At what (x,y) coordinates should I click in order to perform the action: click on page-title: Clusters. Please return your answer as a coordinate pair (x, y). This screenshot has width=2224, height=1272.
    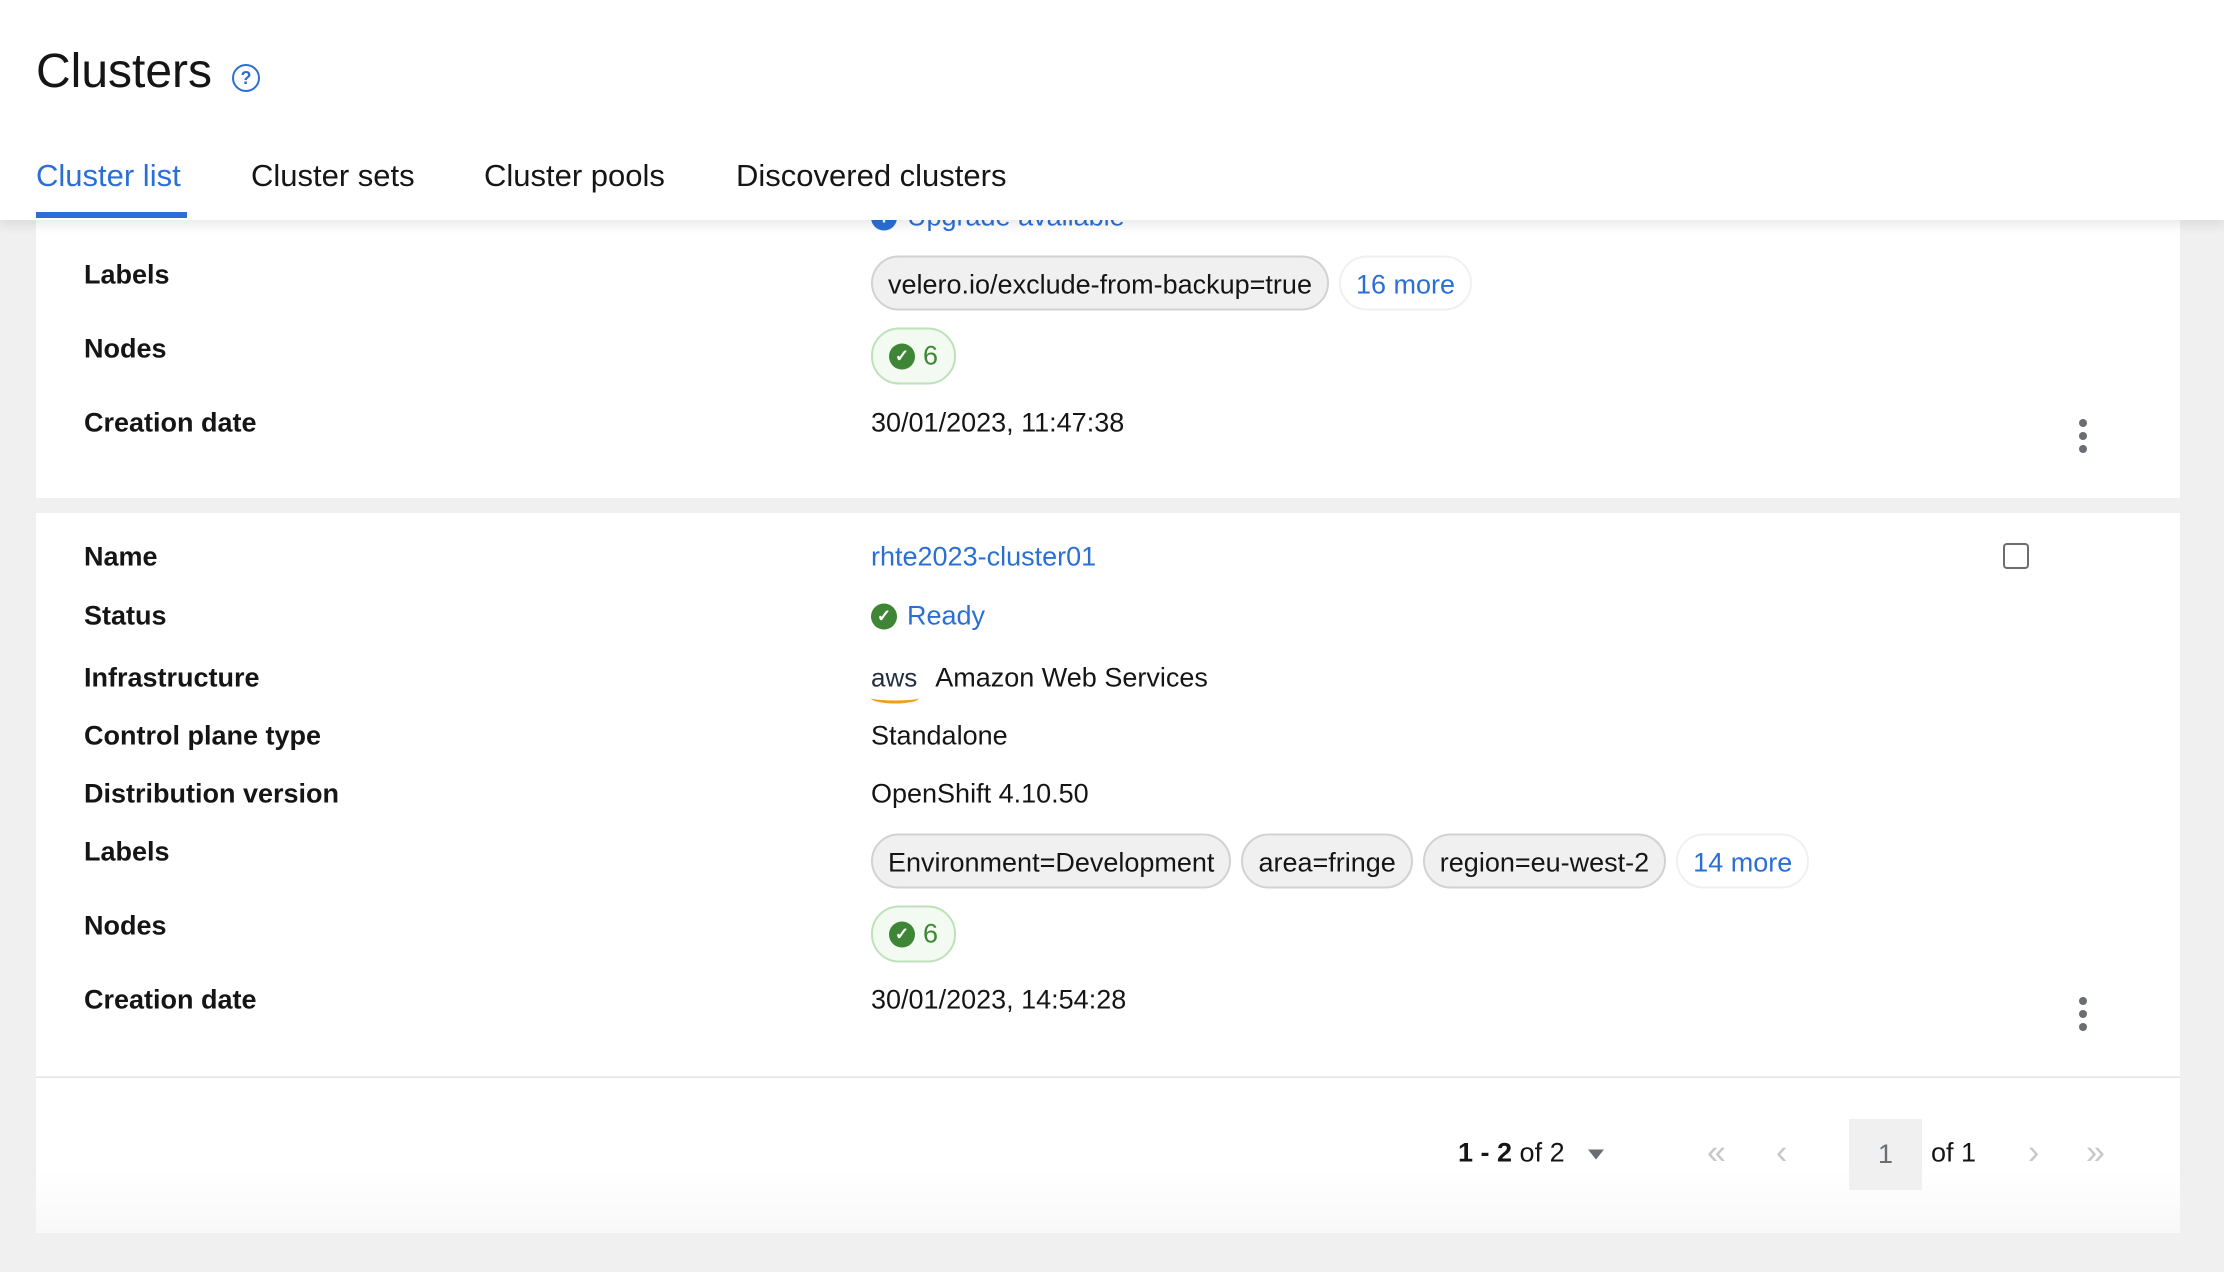
    Looking at the image, I should click on (124, 71).